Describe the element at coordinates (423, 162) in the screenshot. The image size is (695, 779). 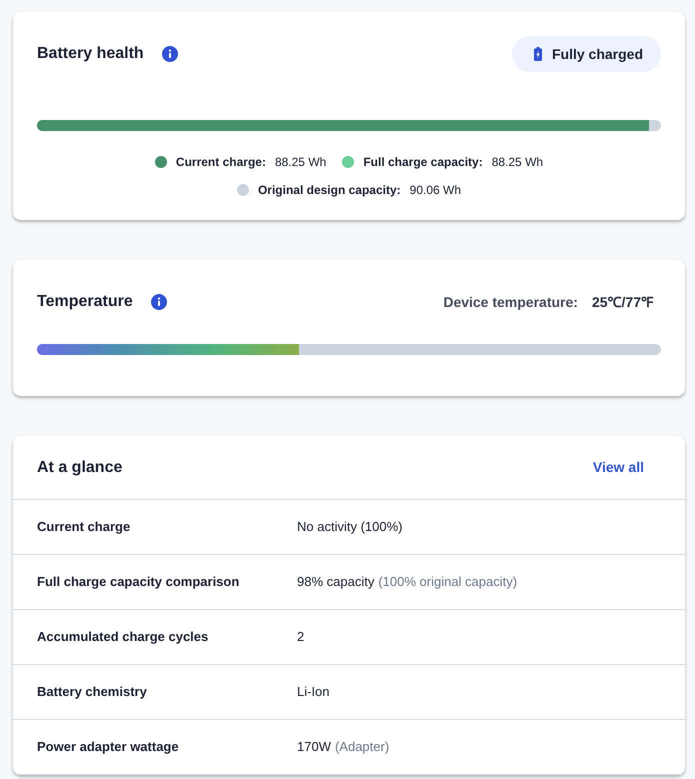
I see `legend-label: Full charge capacity:` at that location.